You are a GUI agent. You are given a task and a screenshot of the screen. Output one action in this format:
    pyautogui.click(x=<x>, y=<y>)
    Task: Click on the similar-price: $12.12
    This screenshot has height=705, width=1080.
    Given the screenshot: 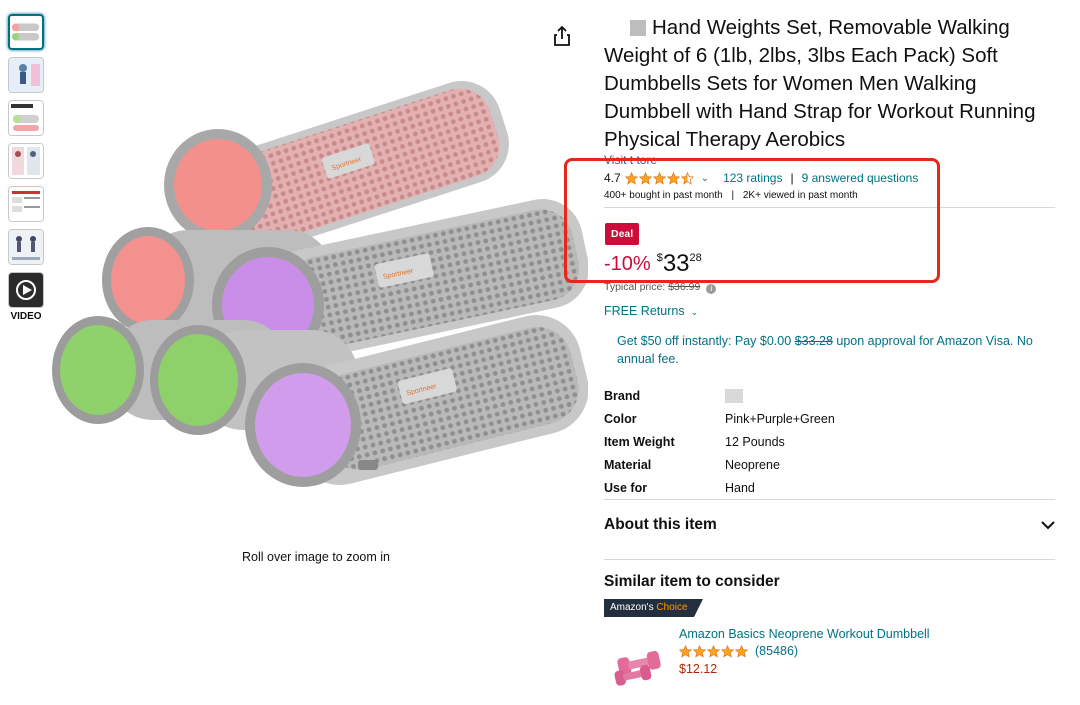 What is the action you would take?
    pyautogui.click(x=698, y=669)
    